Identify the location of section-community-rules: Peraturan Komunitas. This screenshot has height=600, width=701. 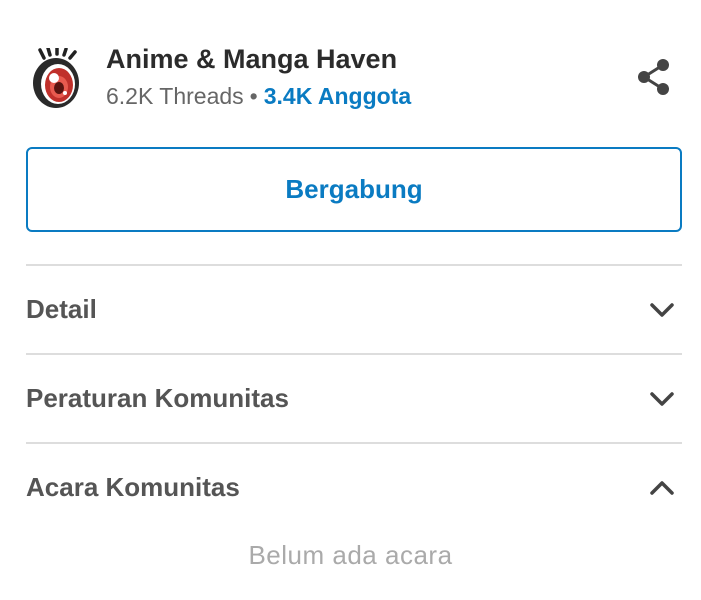
(354, 399).